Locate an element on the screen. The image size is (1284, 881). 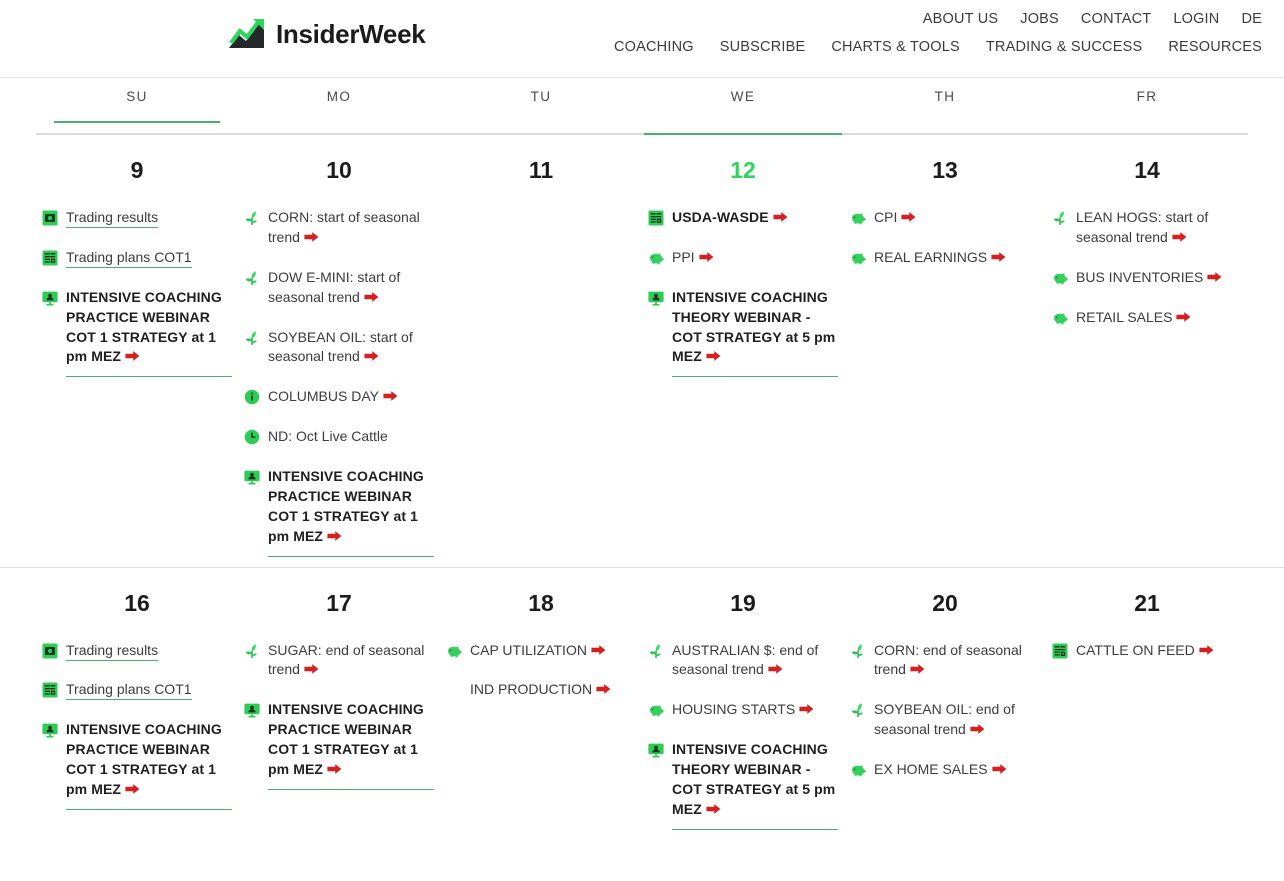
nav-login: LOGIN is located at coordinates (1196, 19).